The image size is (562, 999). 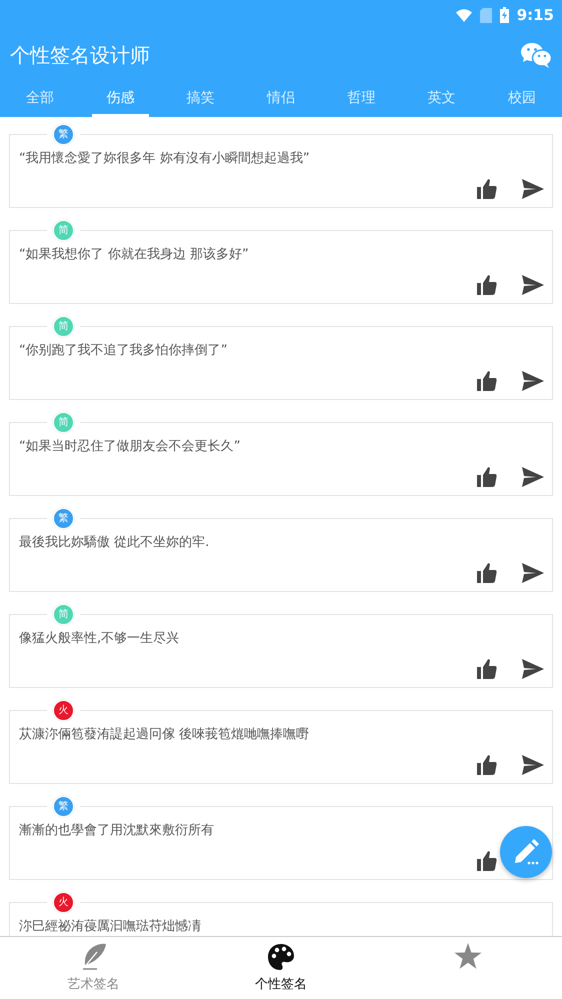 I want to click on palette-icon, so click(x=280, y=957).